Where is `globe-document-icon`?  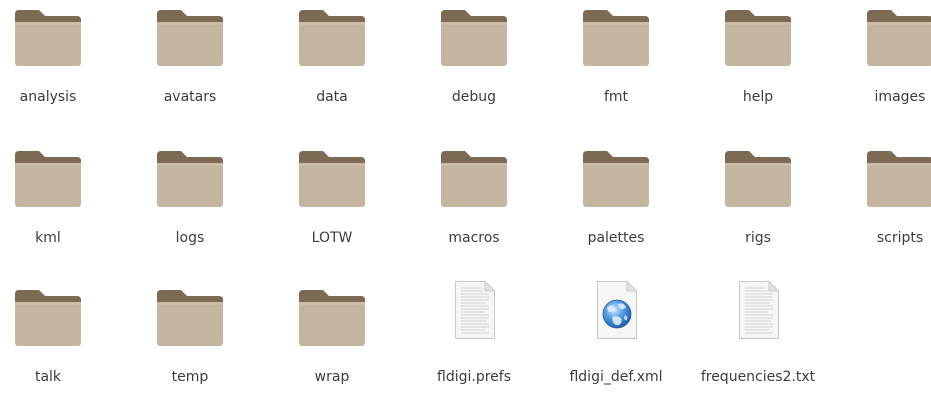 globe-document-icon is located at coordinates (616, 314).